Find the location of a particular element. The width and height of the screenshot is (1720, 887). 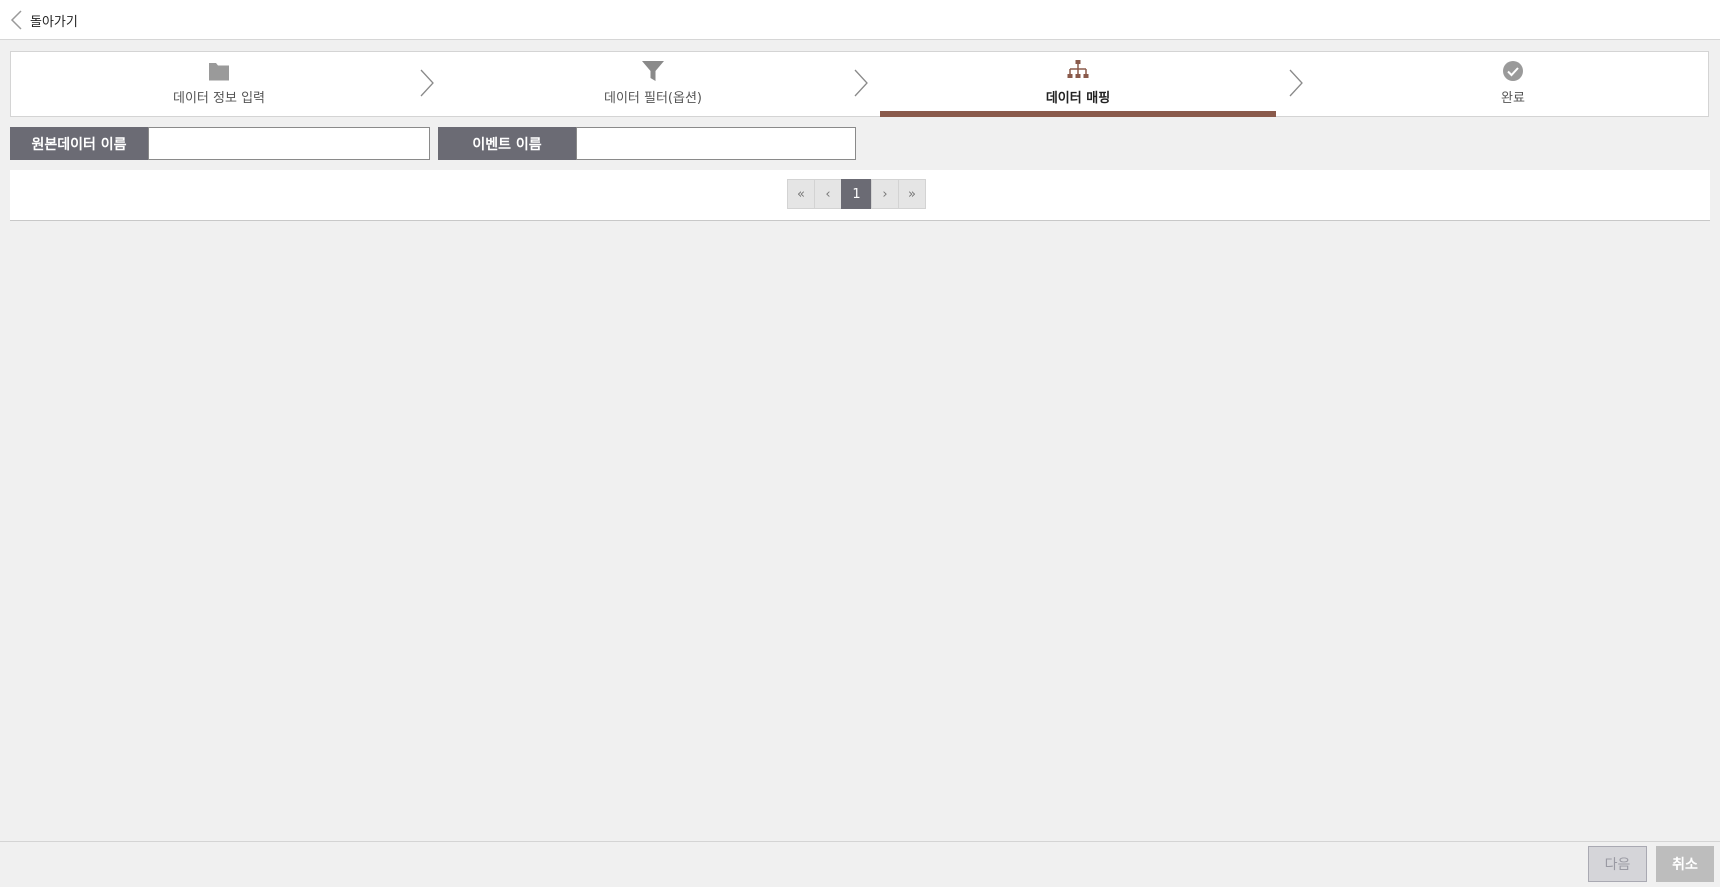

current-page-button: 1 is located at coordinates (856, 194).